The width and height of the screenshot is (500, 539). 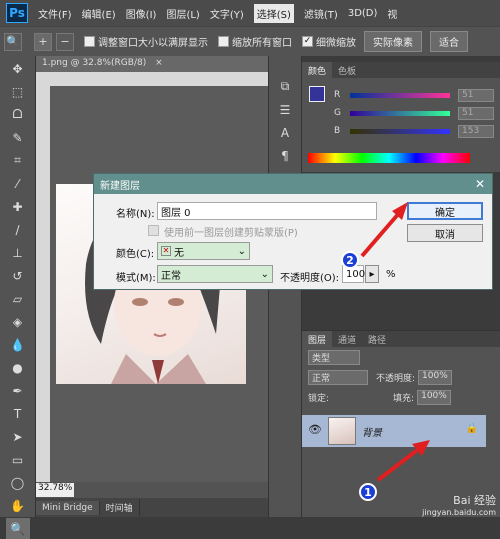 What do you see at coordinates (159, 63) in the screenshot?
I see `document-close-icon: ×` at bounding box center [159, 63].